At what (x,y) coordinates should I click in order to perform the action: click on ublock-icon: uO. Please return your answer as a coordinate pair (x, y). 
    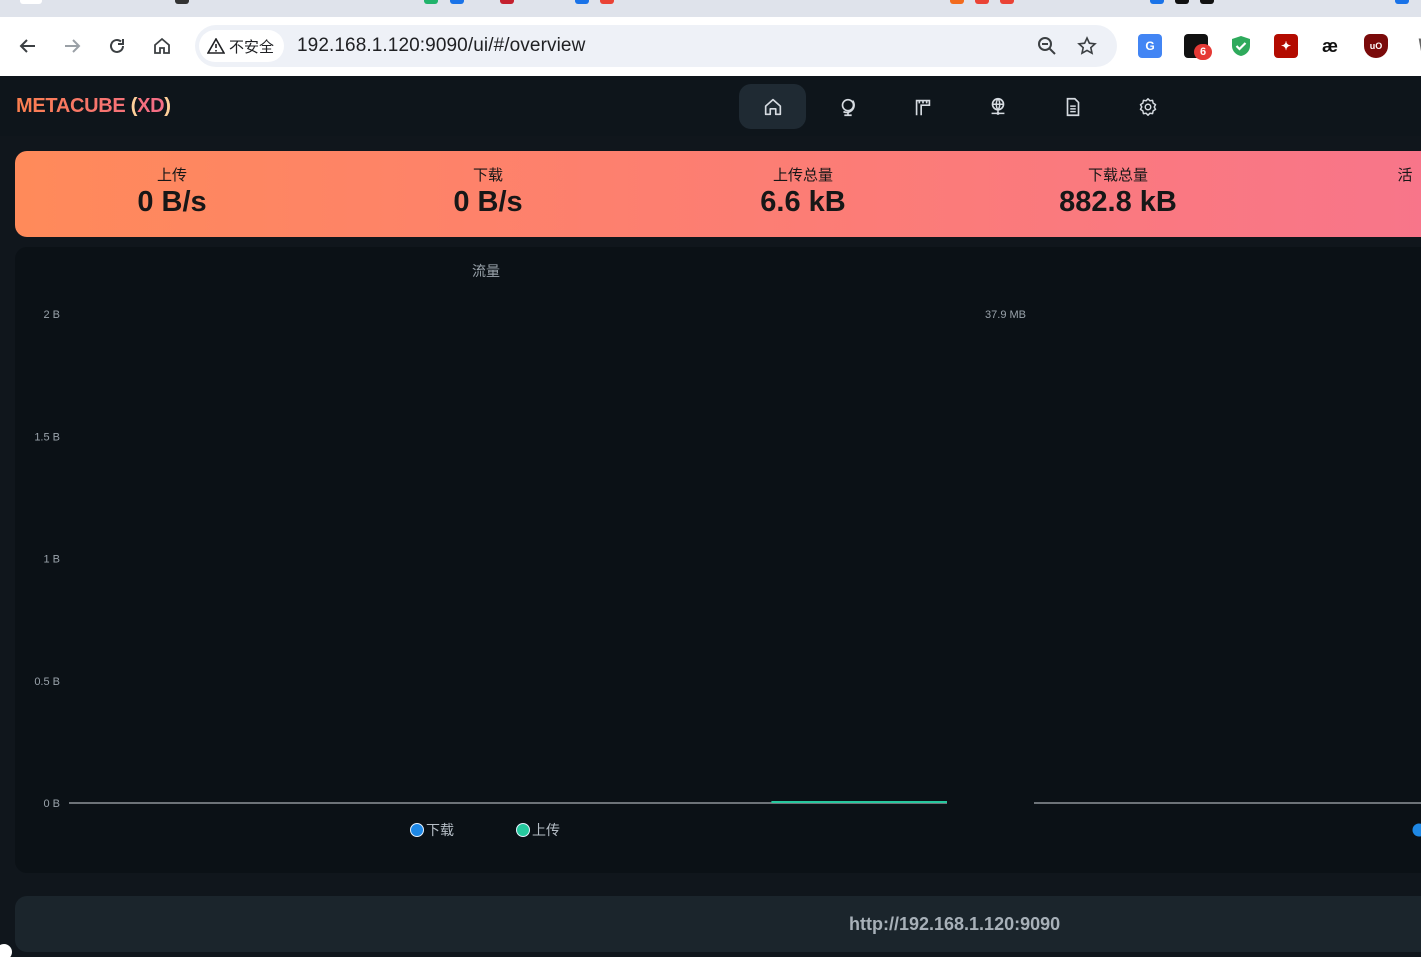
    Looking at the image, I should click on (1376, 46).